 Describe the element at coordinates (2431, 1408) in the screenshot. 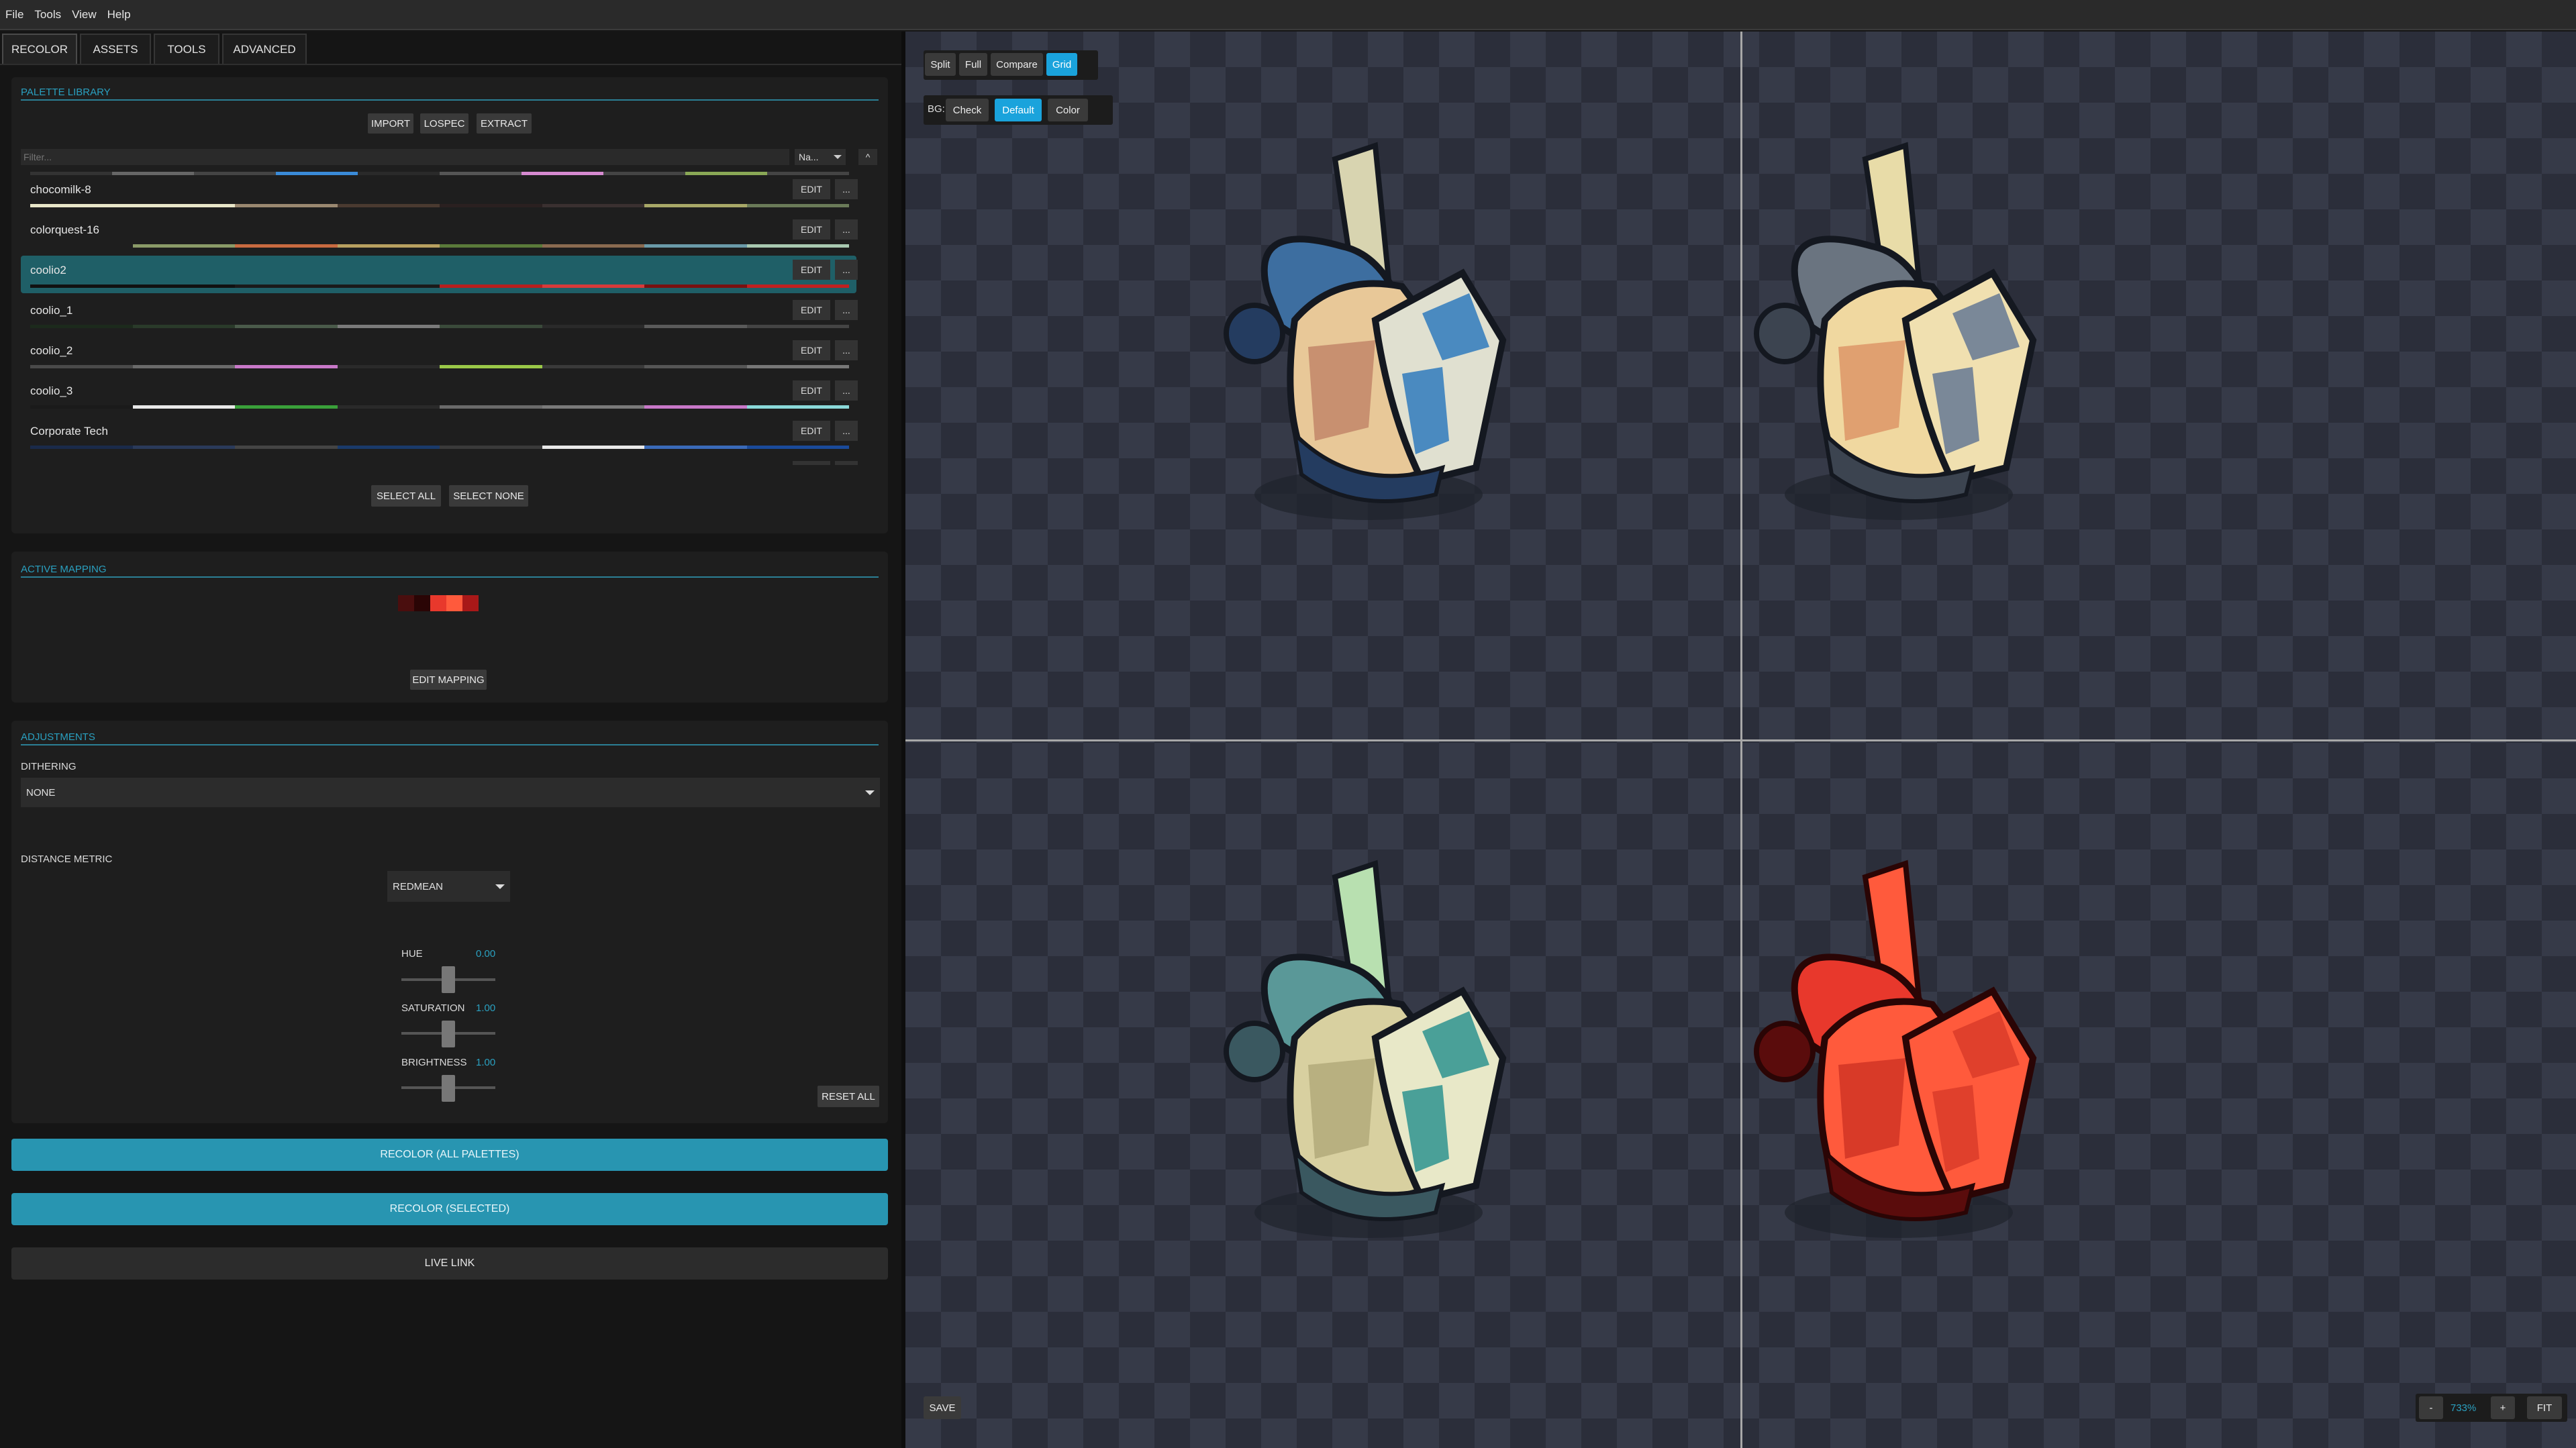

I see `zoom-out-button: -` at that location.